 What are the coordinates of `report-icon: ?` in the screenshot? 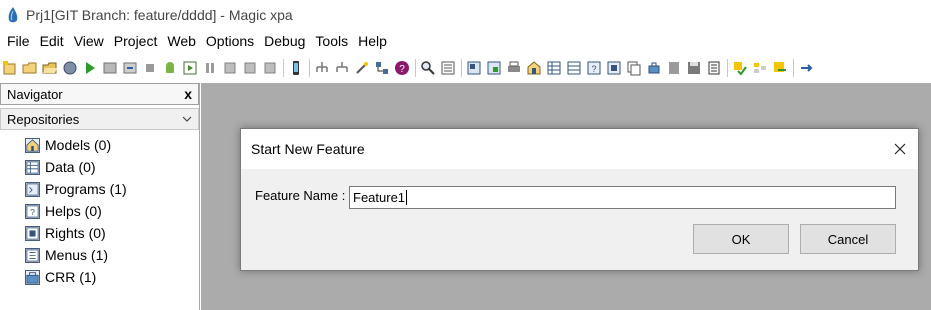 It's located at (594, 68).